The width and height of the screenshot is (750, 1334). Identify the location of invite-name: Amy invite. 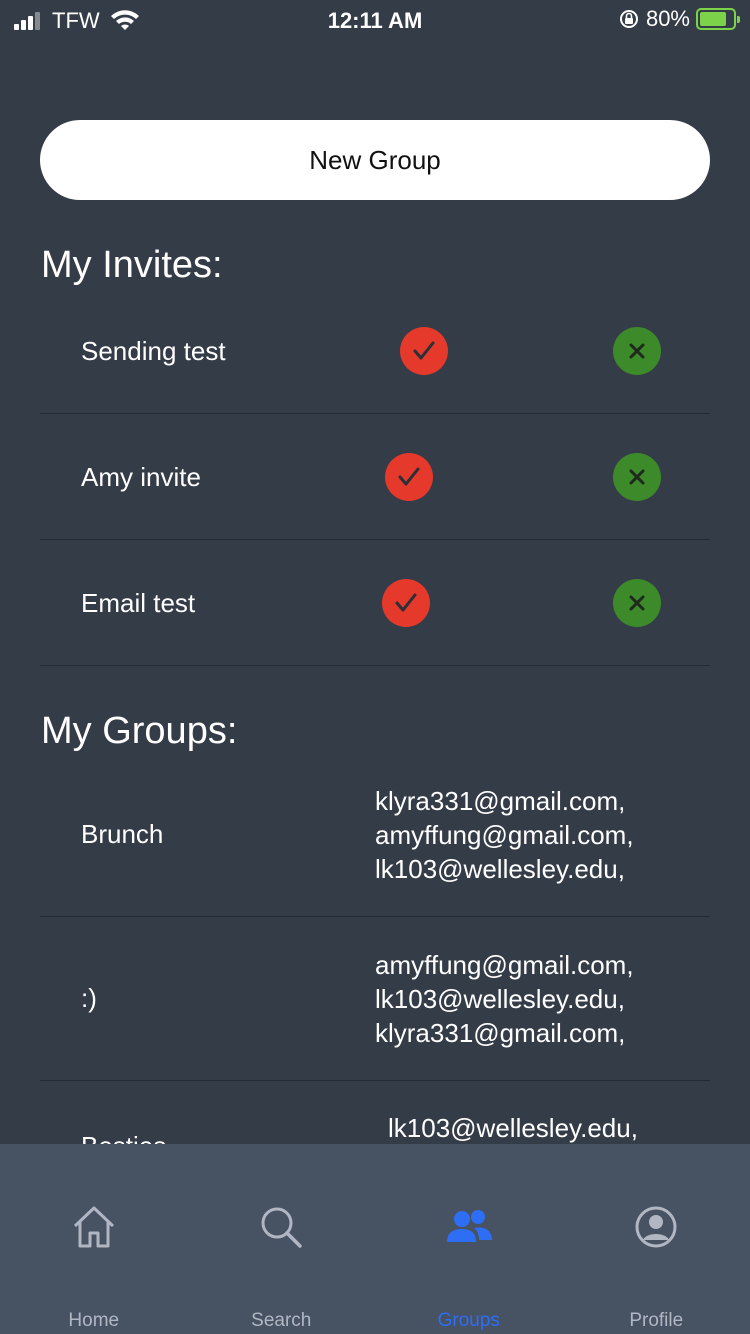
(141, 477).